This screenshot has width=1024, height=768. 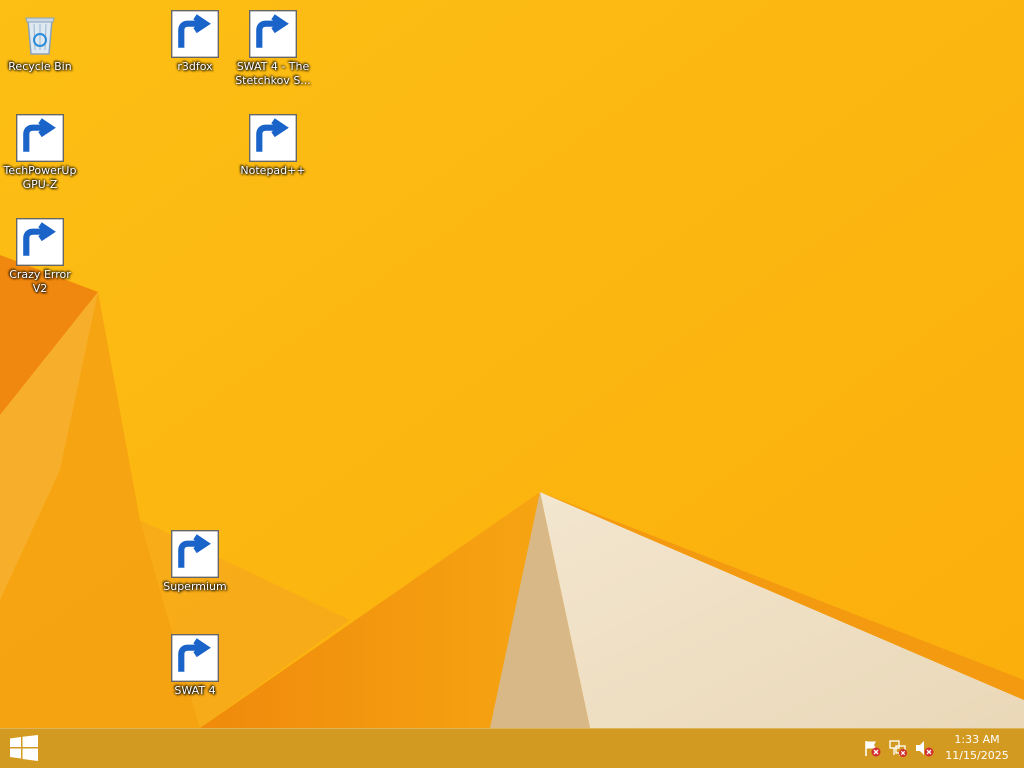 What do you see at coordinates (195, 586) in the screenshot?
I see `desktop-icon-label: Supermium` at bounding box center [195, 586].